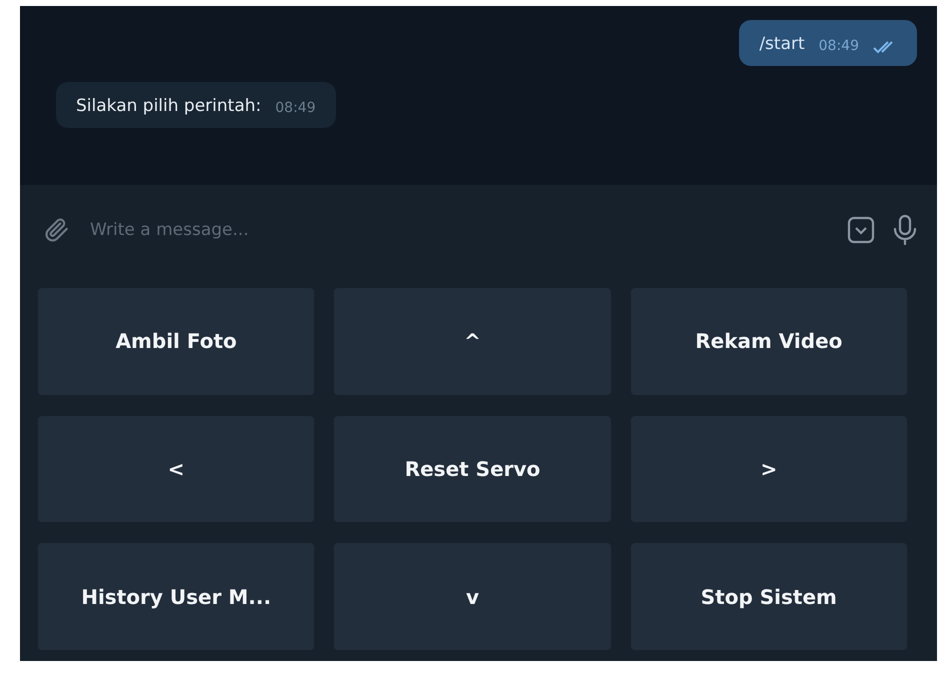  Describe the element at coordinates (472, 596) in the screenshot. I see `keyboard-button: v` at that location.